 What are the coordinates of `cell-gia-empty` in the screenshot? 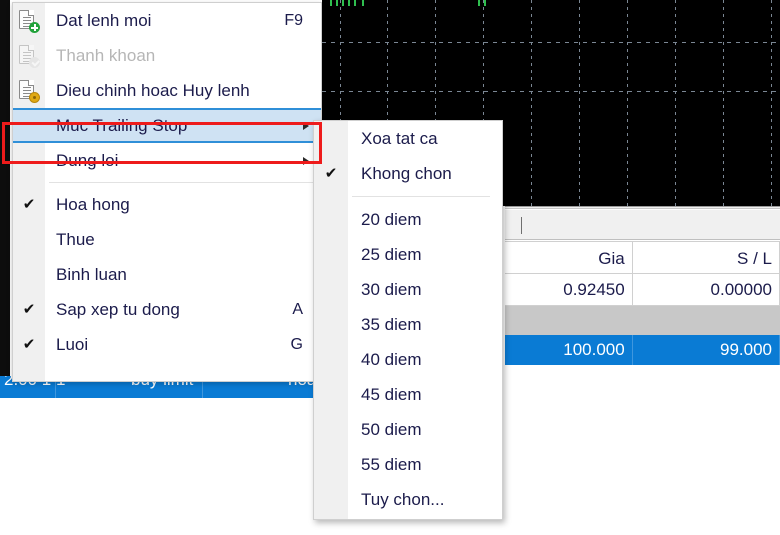 It's located at (569, 320).